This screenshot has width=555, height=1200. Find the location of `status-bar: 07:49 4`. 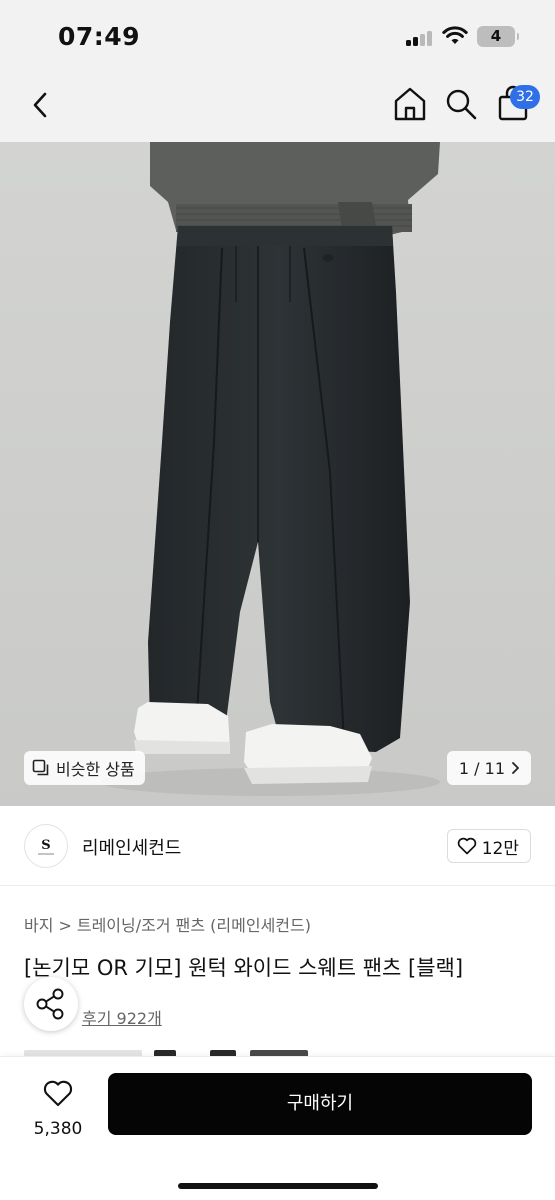

status-bar: 07:49 4 is located at coordinates (277, 35).